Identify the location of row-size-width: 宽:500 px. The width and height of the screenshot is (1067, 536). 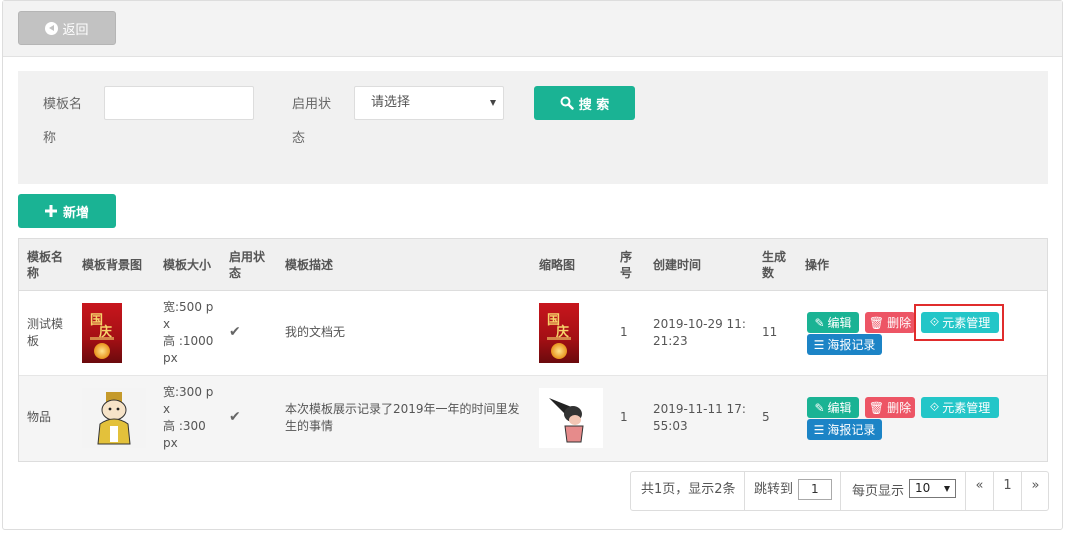
(188, 315).